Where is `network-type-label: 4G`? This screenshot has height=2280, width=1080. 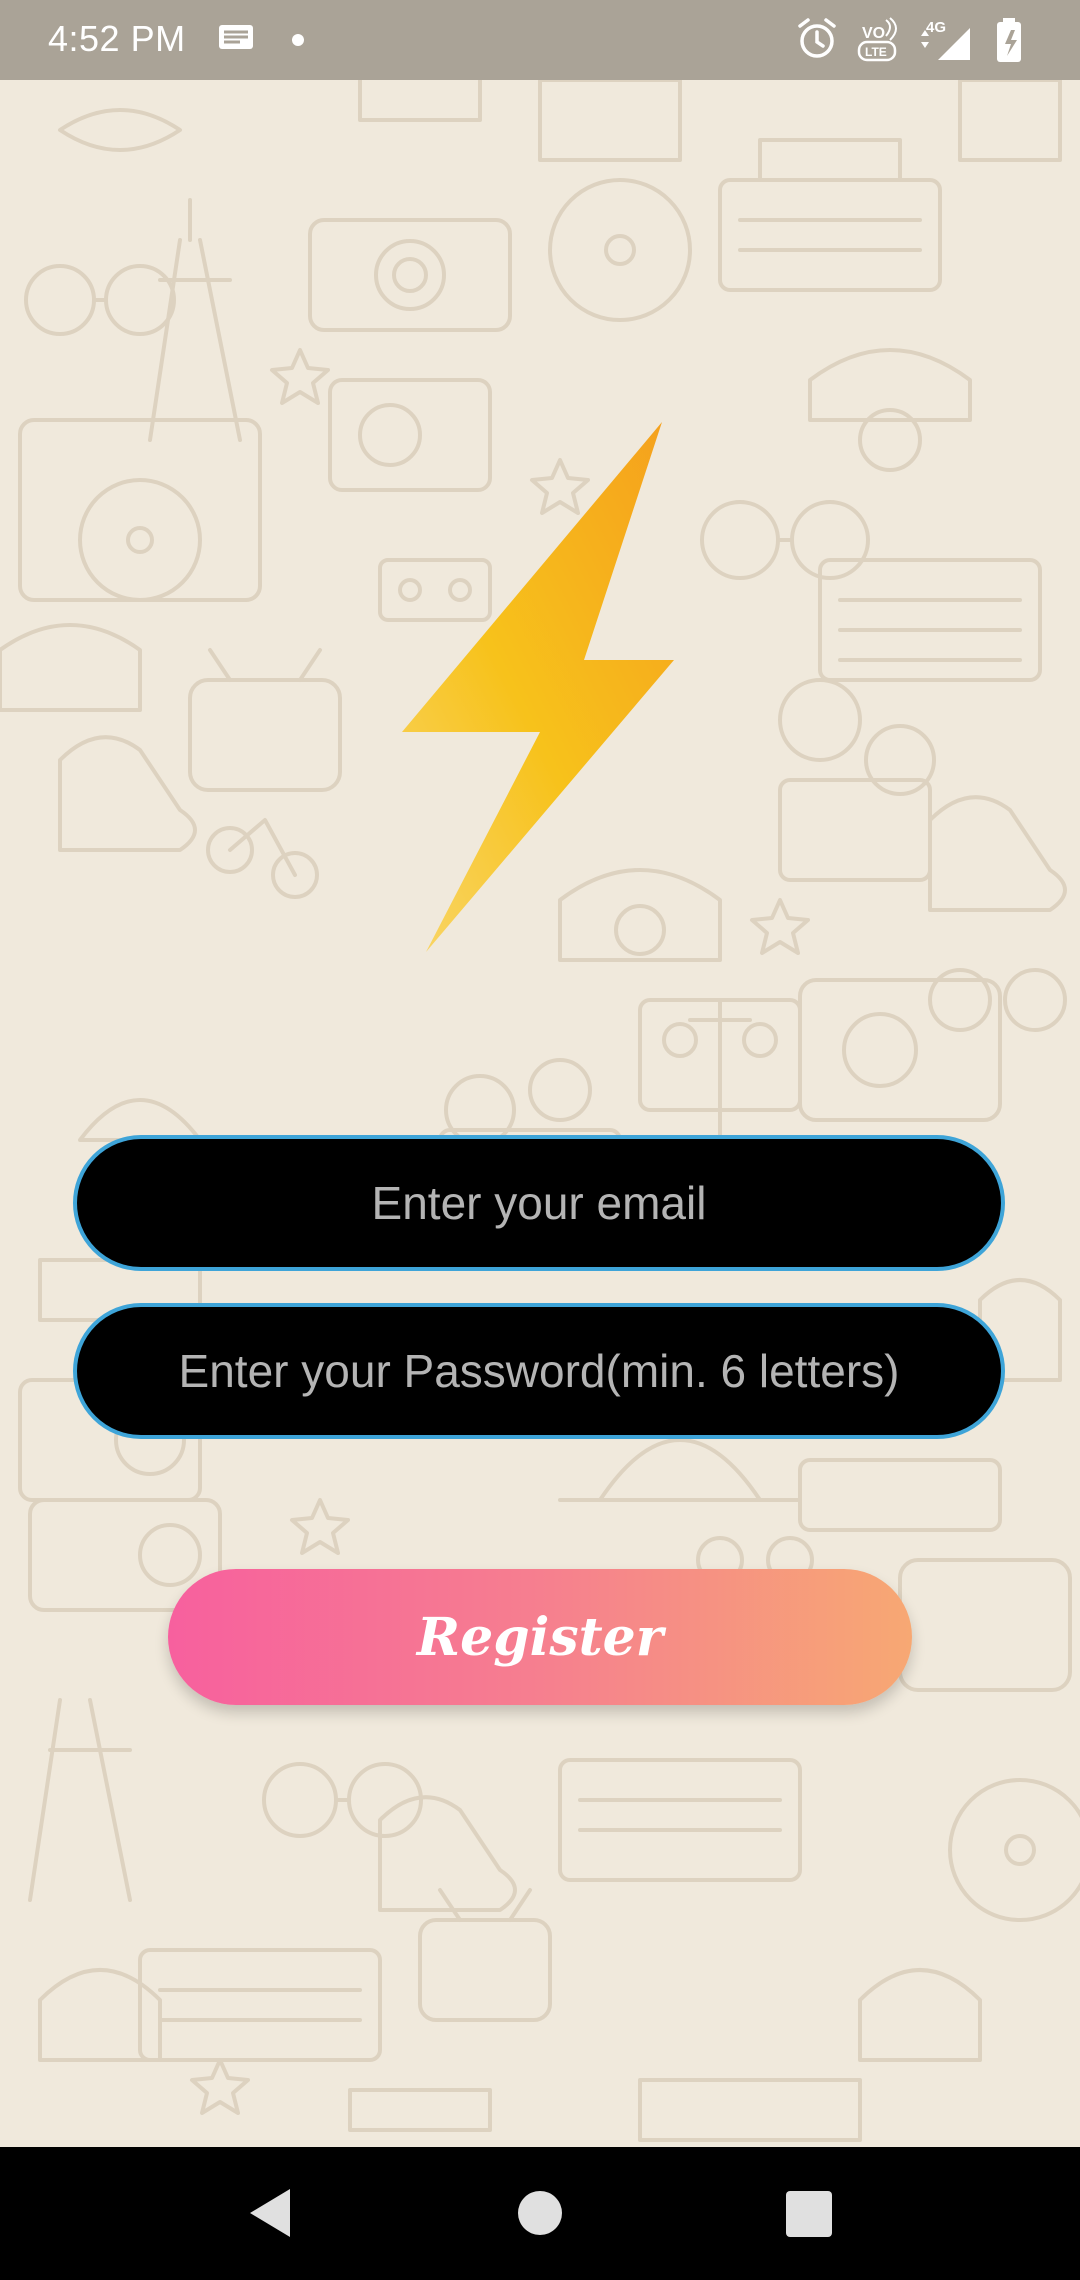 network-type-label: 4G is located at coordinates (936, 27).